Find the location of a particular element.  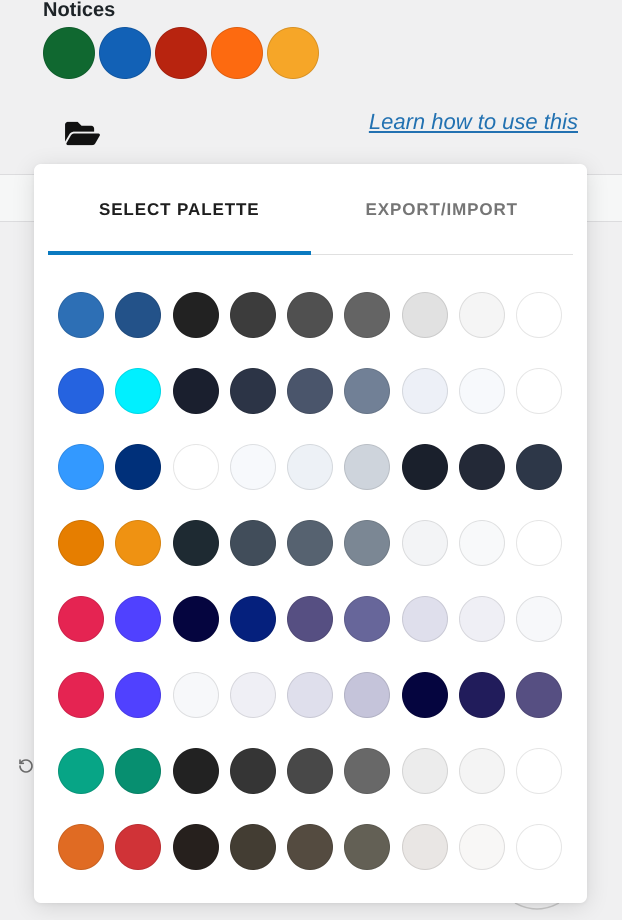

circle-edge-icon is located at coordinates (537, 906).